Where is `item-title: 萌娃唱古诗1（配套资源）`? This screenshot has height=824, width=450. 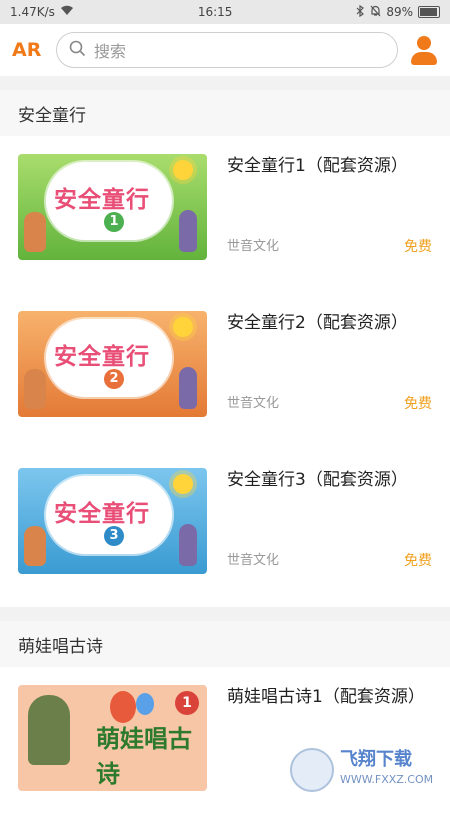
item-title: 萌娃唱古诗1（配套资源） is located at coordinates (326, 697).